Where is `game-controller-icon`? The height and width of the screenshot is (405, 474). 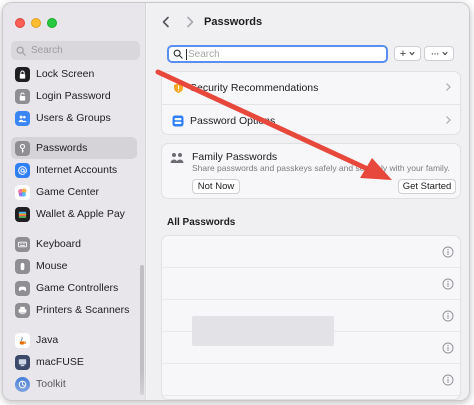 game-controller-icon is located at coordinates (22, 288).